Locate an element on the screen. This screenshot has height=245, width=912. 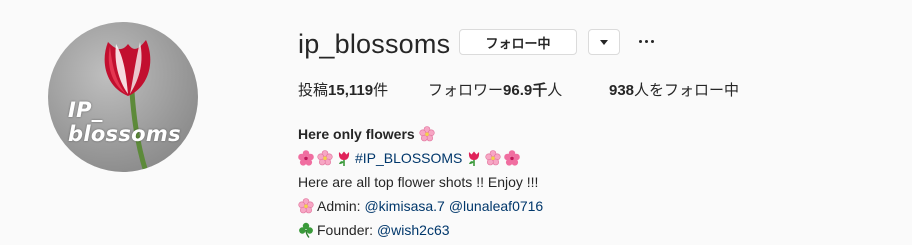
profile-display-name: Here only flowers is located at coordinates (356, 134).